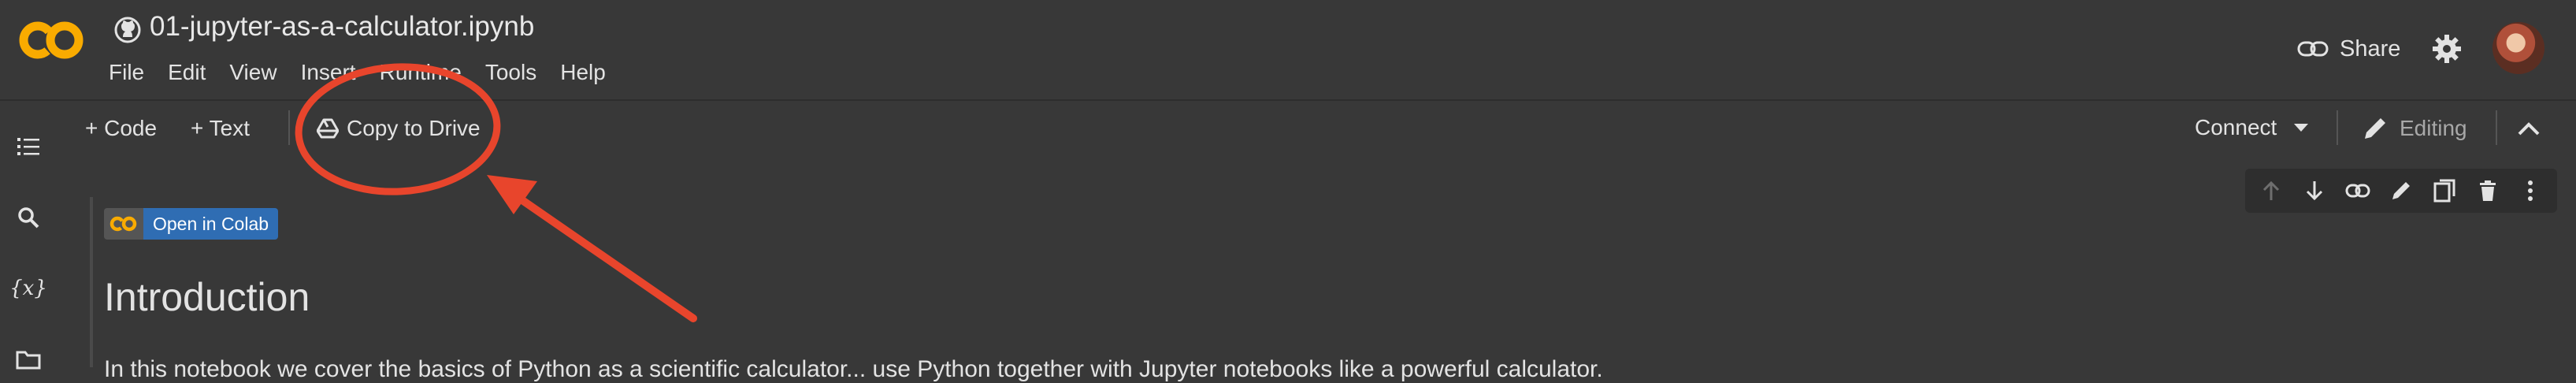 The image size is (2576, 383). Describe the element at coordinates (2518, 48) in the screenshot. I see `user-avatar` at that location.